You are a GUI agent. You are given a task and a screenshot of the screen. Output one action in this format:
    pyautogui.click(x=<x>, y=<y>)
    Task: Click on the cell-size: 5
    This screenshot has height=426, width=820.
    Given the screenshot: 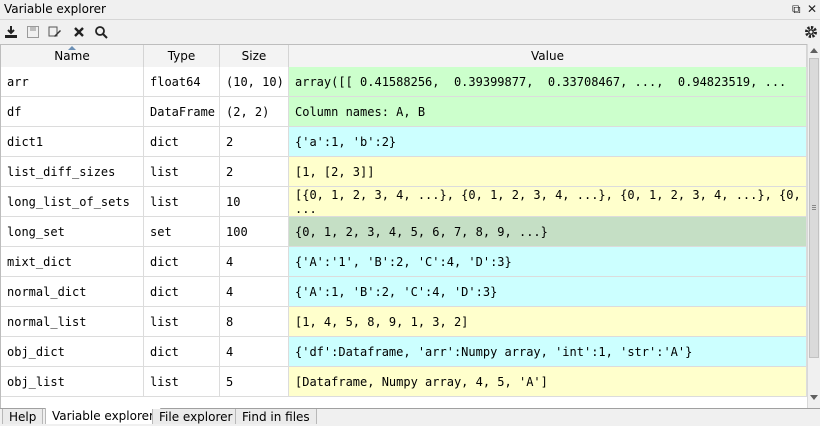 What is the action you would take?
    pyautogui.click(x=254, y=382)
    